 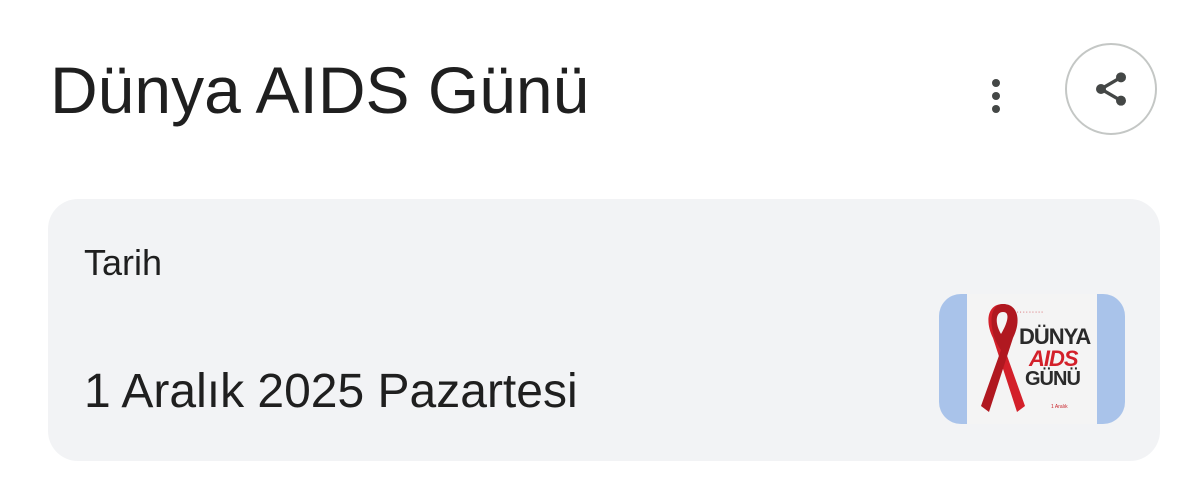 I want to click on poster-date: 1 Aralık, so click(x=1059, y=407).